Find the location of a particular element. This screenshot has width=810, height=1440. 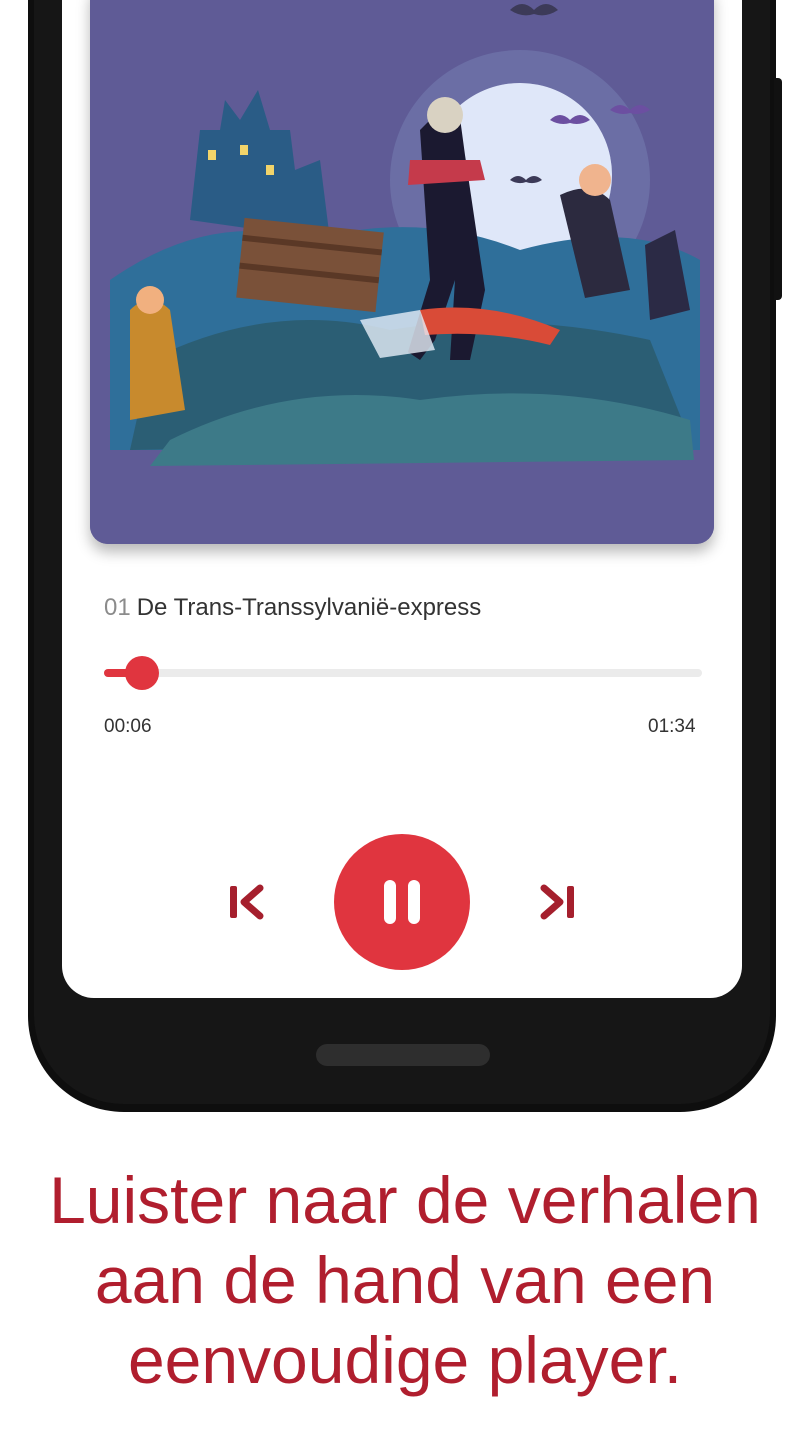

total-time: 01:34 is located at coordinates (672, 726).